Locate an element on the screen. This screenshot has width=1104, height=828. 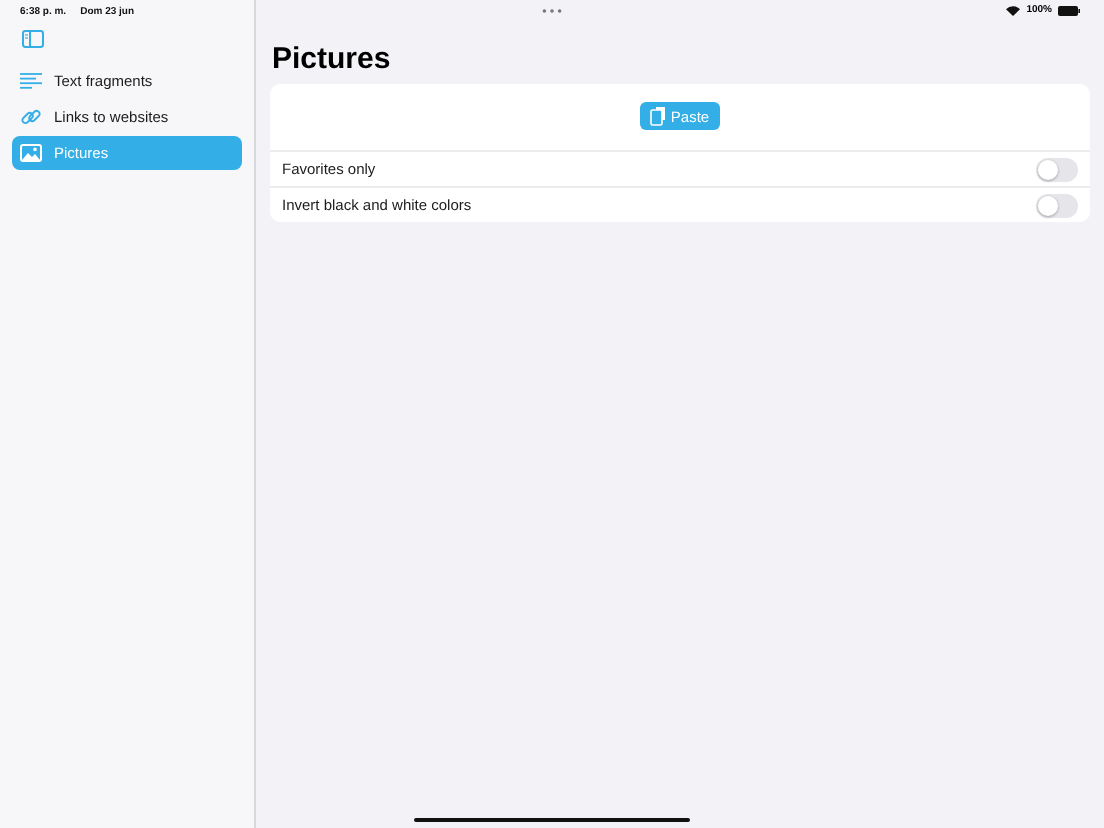
clipboard-icon is located at coordinates (658, 116).